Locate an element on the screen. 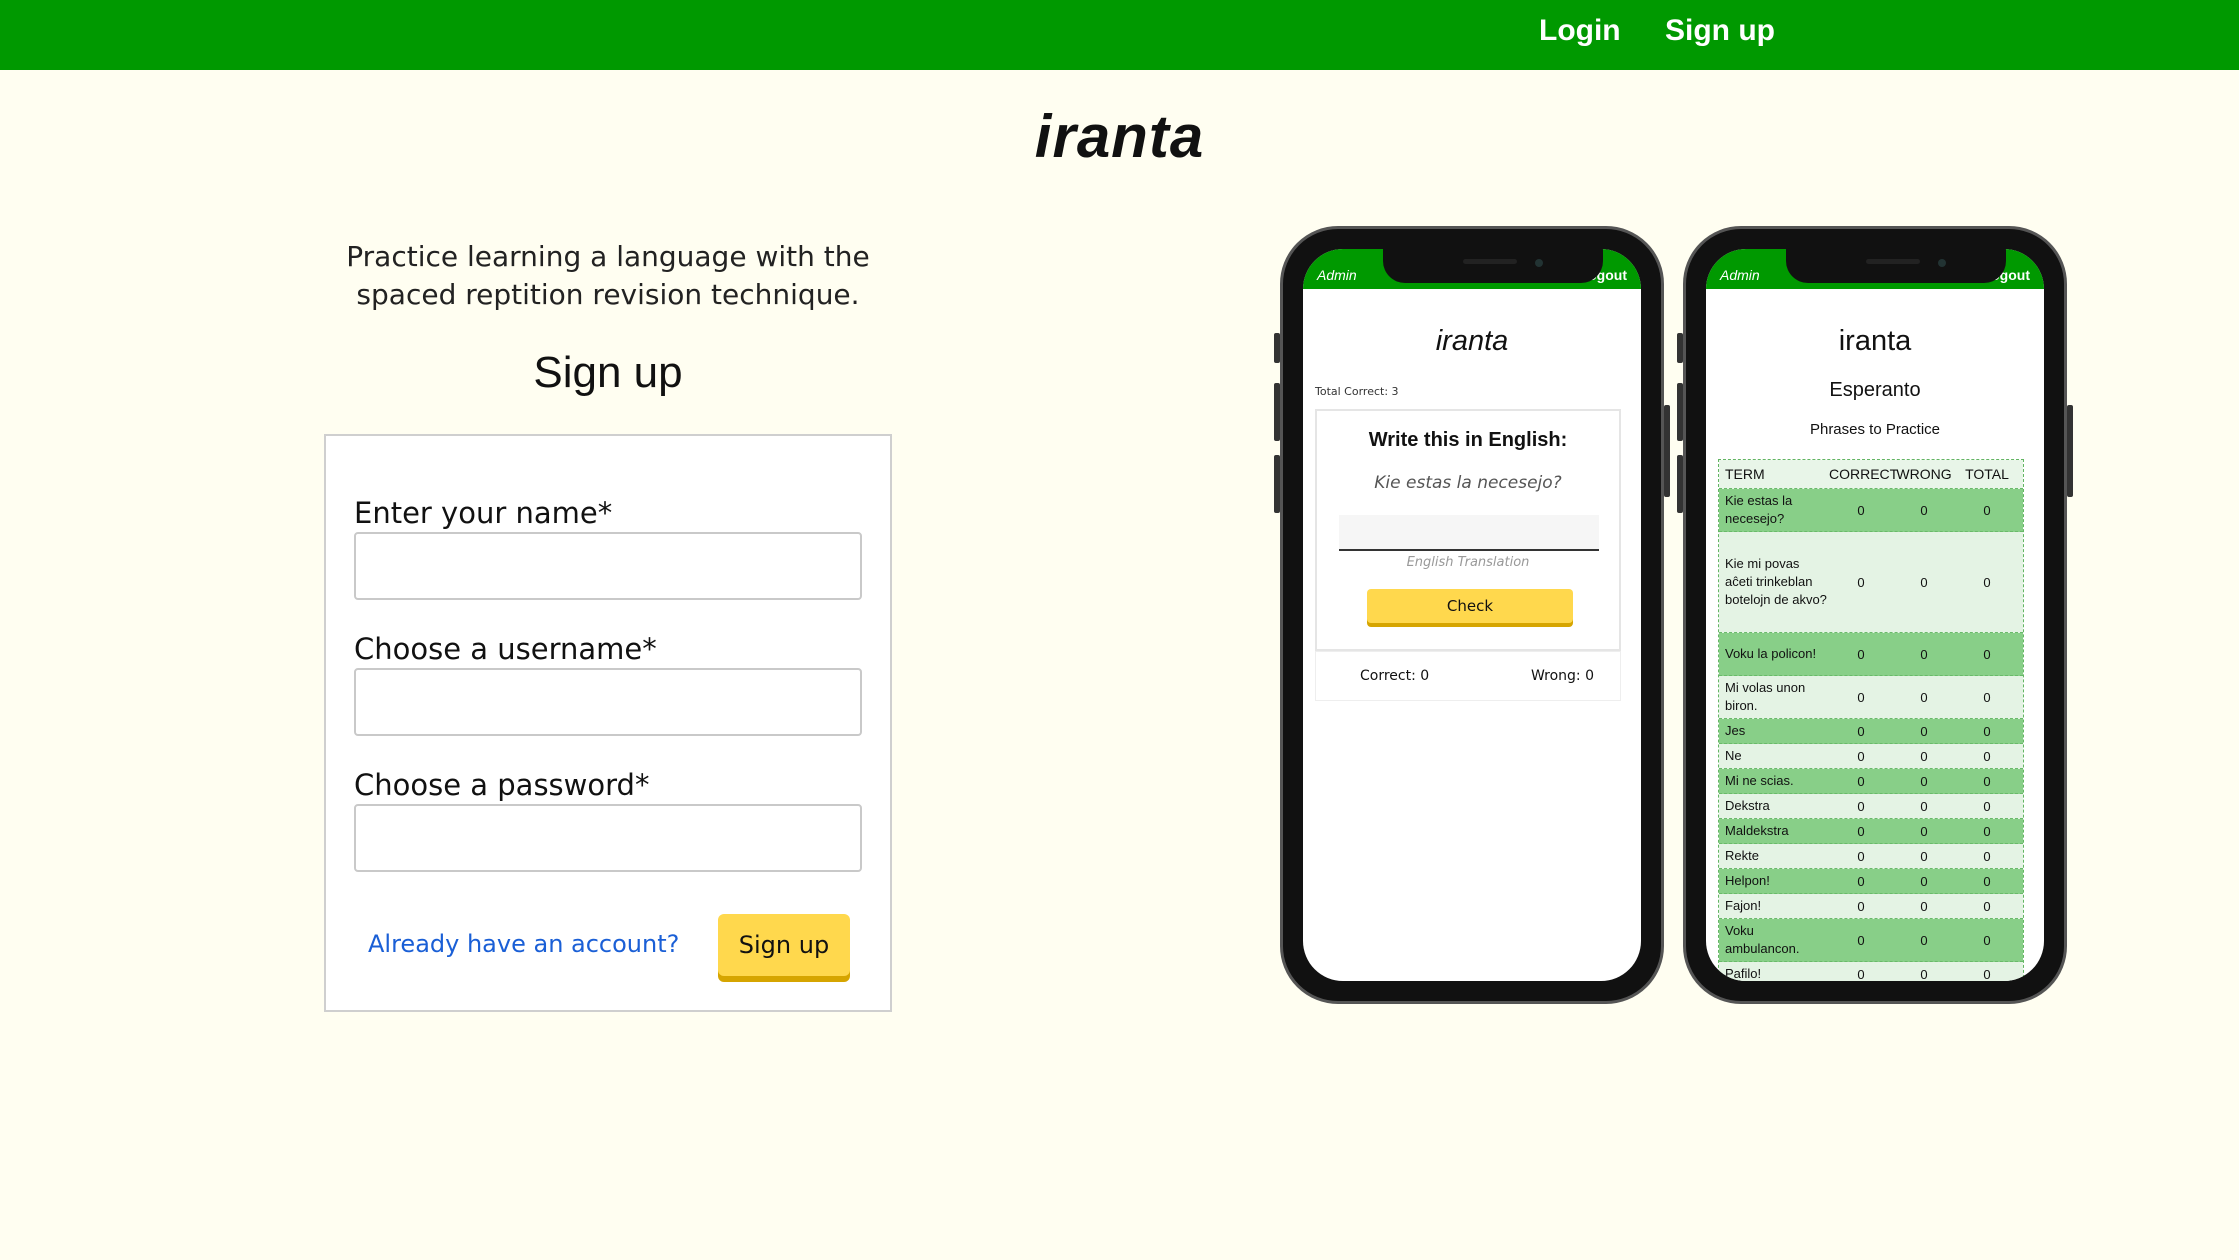 The image size is (2239, 1260). top-nav: Login Sign up is located at coordinates (1119, 35).